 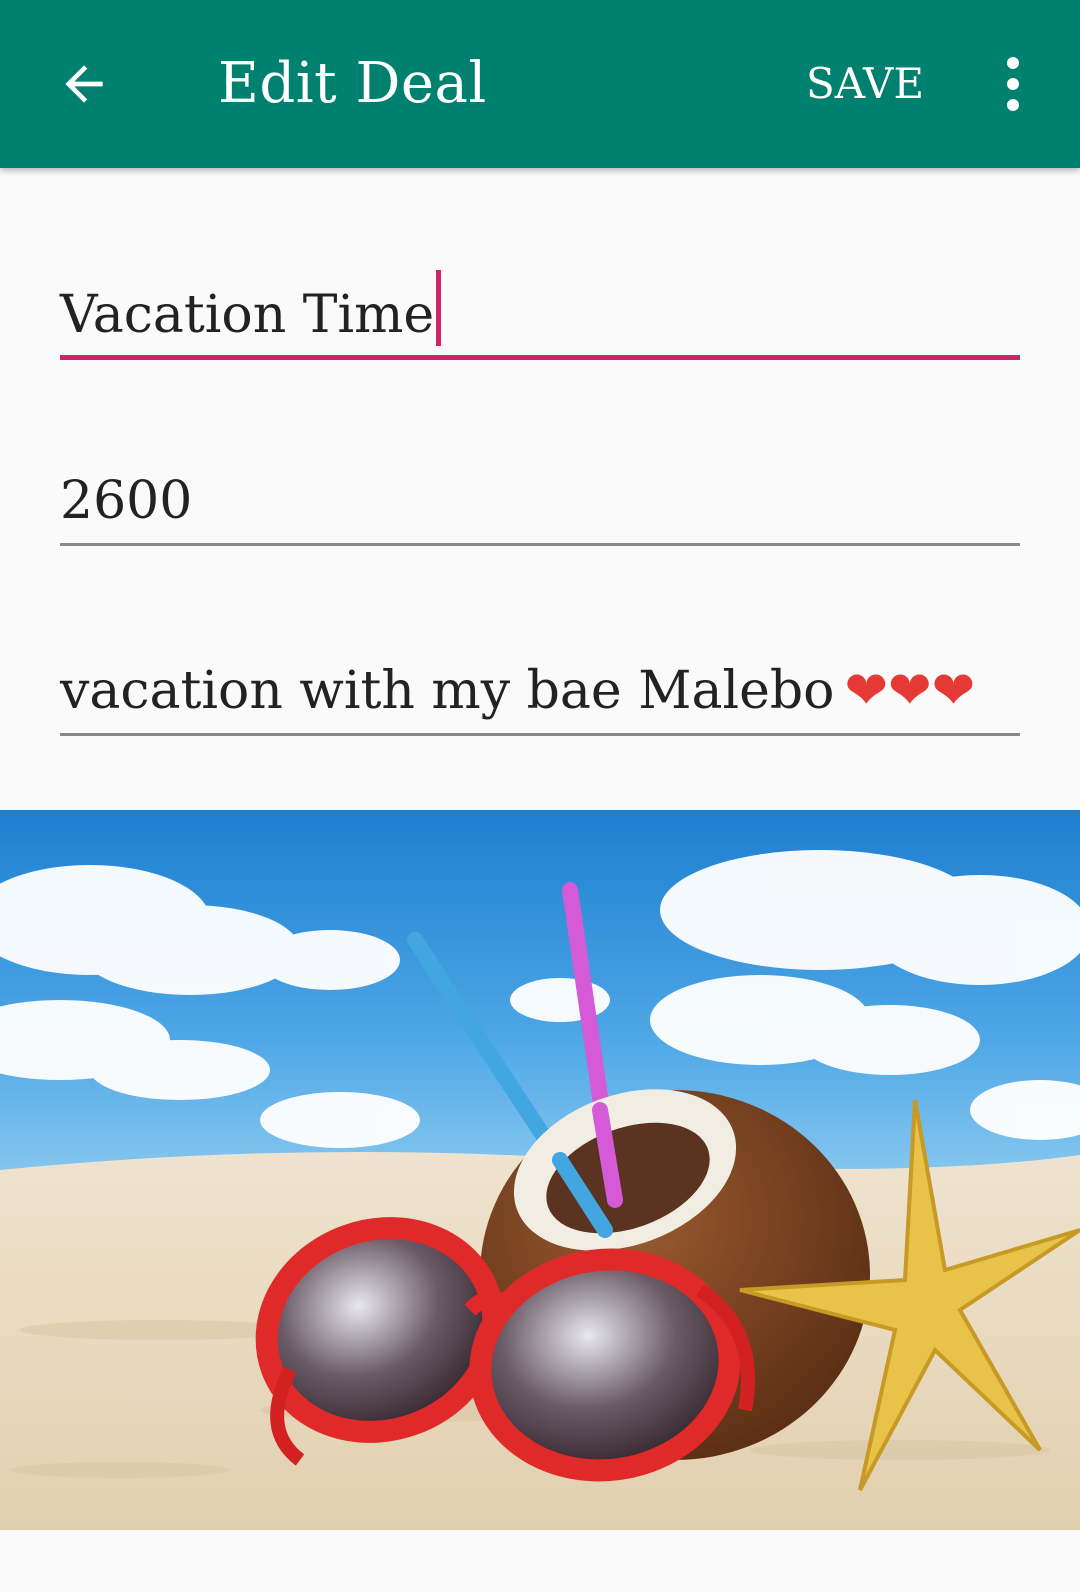 I want to click on more-vert-icon, so click(x=1013, y=84).